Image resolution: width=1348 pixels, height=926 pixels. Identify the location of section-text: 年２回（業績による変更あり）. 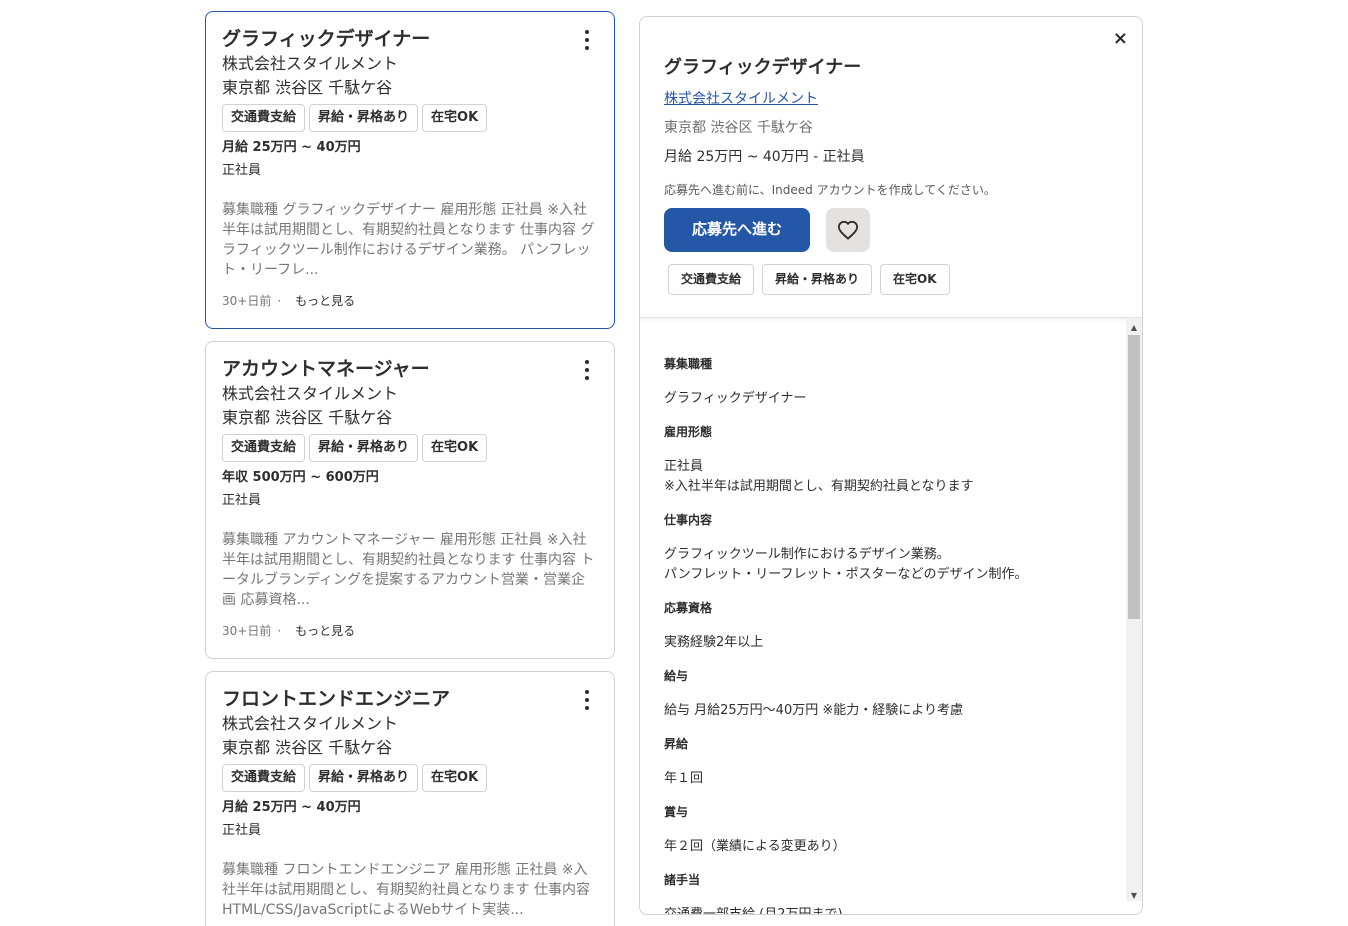
(755, 846).